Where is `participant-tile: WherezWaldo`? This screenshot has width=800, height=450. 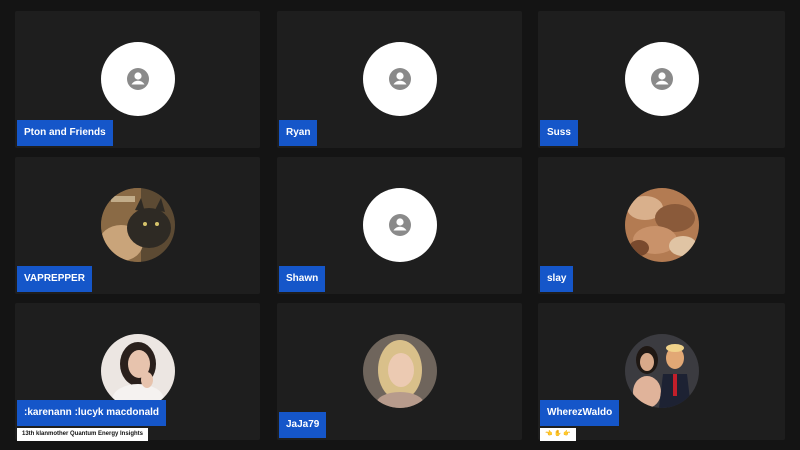 participant-tile: WherezWaldo is located at coordinates (661, 371).